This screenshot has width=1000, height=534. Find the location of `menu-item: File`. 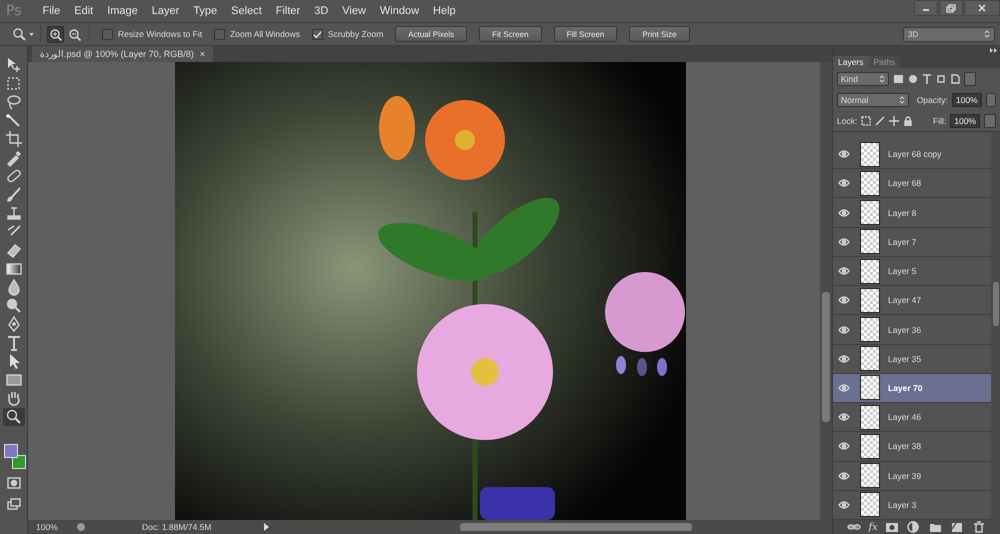

menu-item: File is located at coordinates (52, 11).